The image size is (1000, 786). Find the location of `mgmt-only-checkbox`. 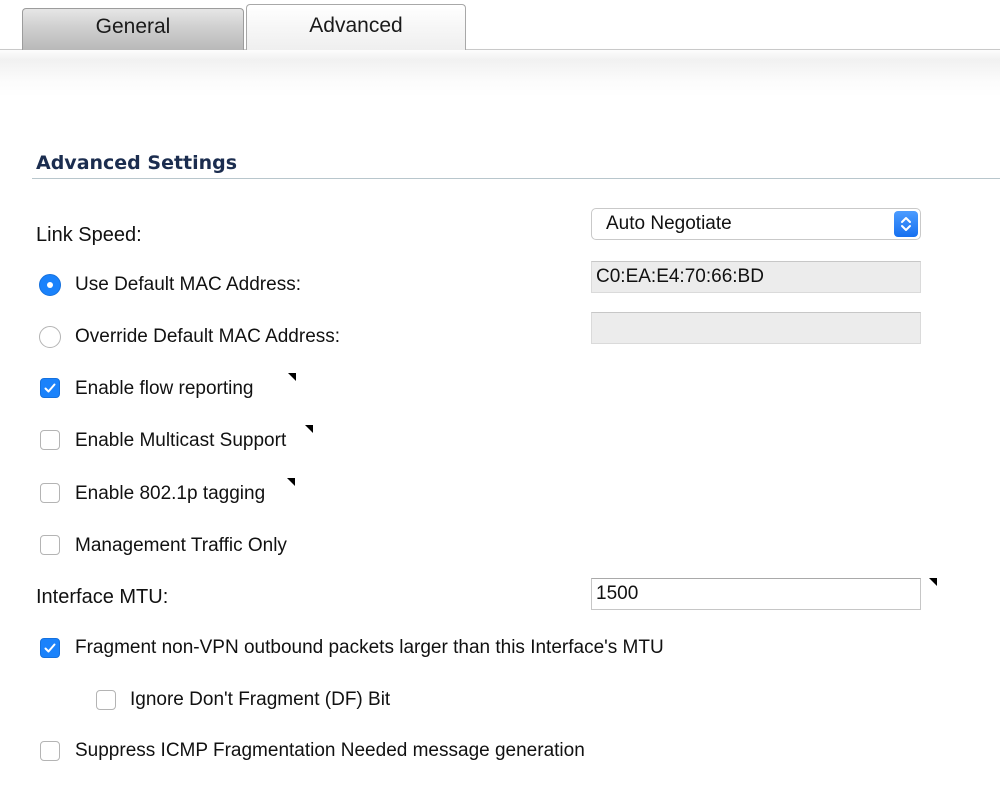

mgmt-only-checkbox is located at coordinates (50, 545).